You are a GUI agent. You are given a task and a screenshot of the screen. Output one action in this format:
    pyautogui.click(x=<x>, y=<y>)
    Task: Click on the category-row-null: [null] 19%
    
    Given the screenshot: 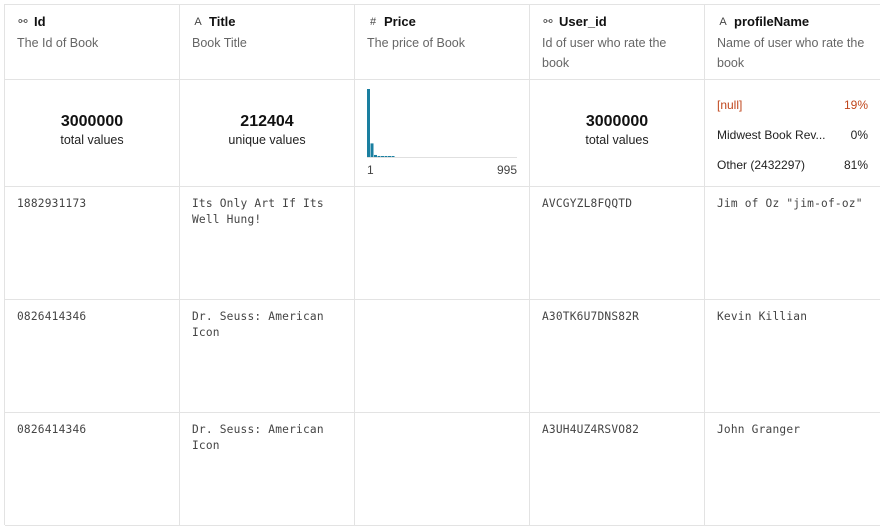 What is the action you would take?
    pyautogui.click(x=792, y=105)
    